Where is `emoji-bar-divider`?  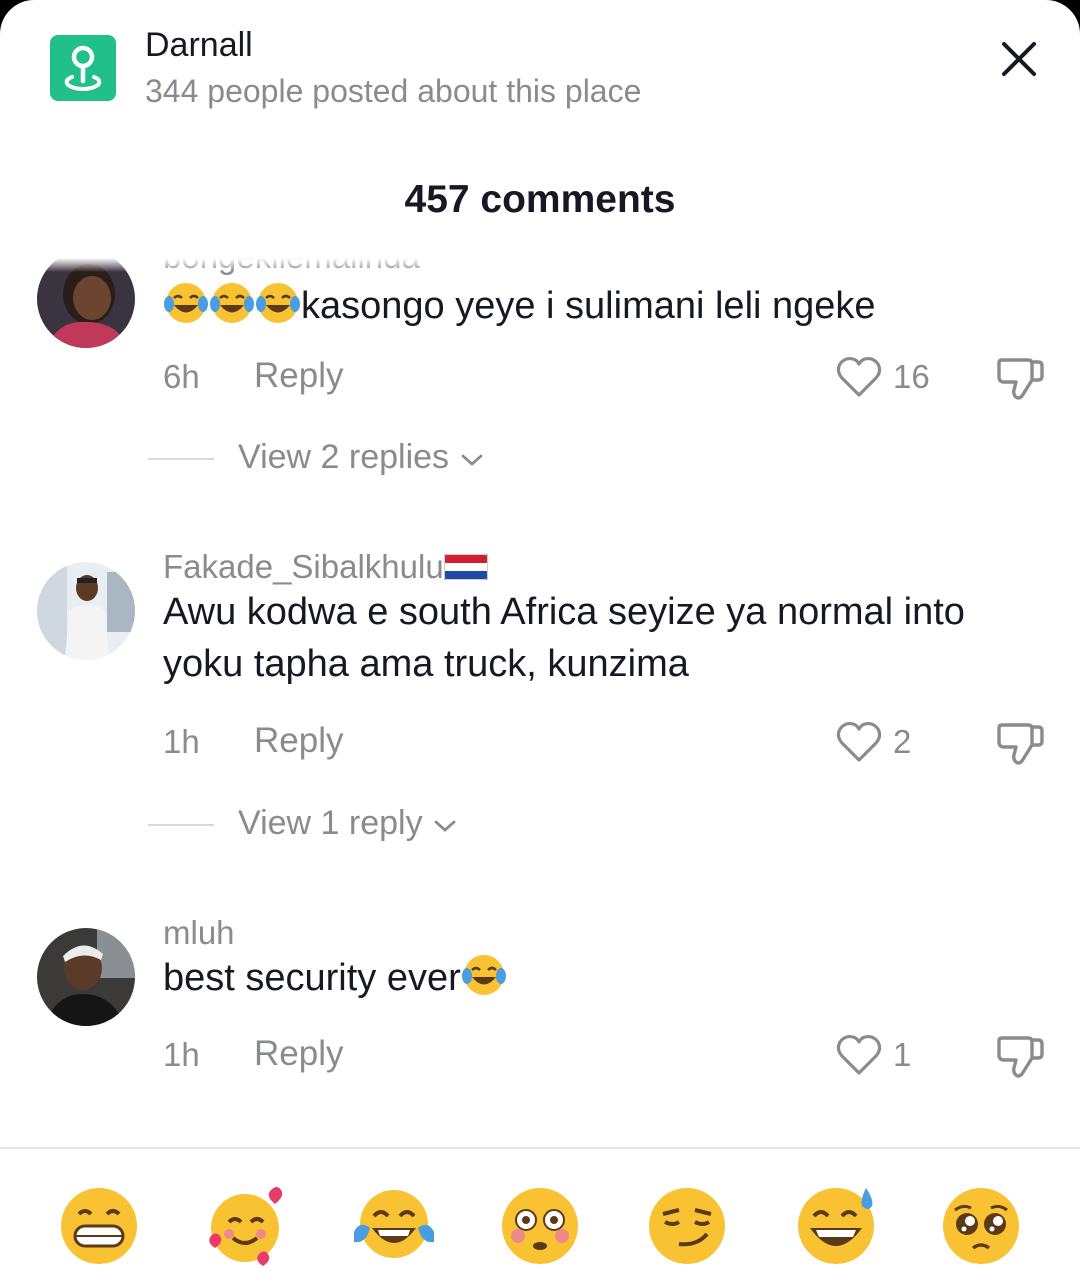
emoji-bar-divider is located at coordinates (540, 1148).